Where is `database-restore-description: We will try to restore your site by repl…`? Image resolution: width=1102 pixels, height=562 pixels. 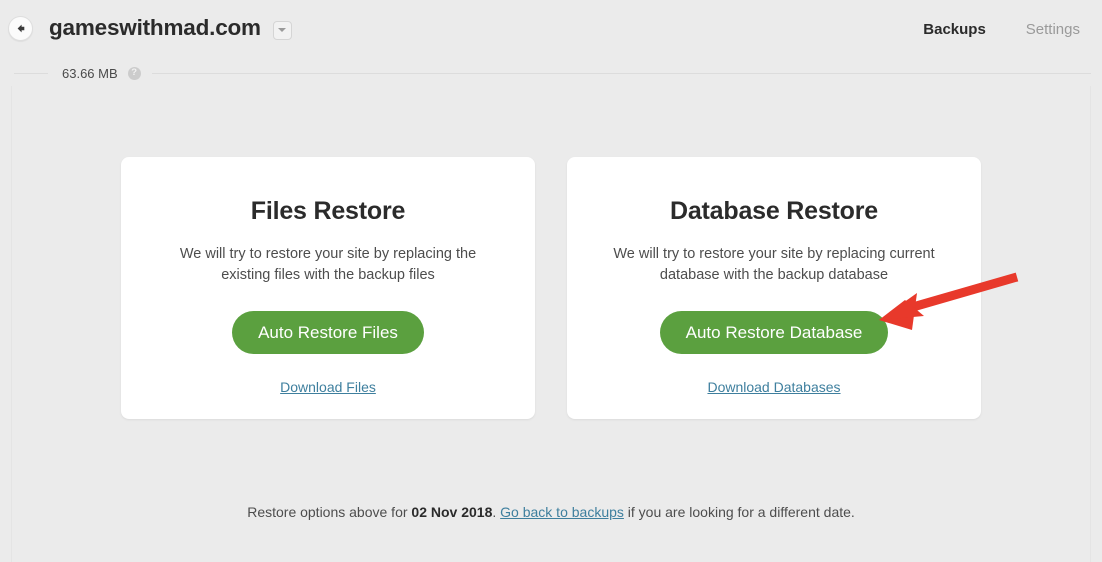
database-restore-description: We will try to restore your site by repl… is located at coordinates (774, 264).